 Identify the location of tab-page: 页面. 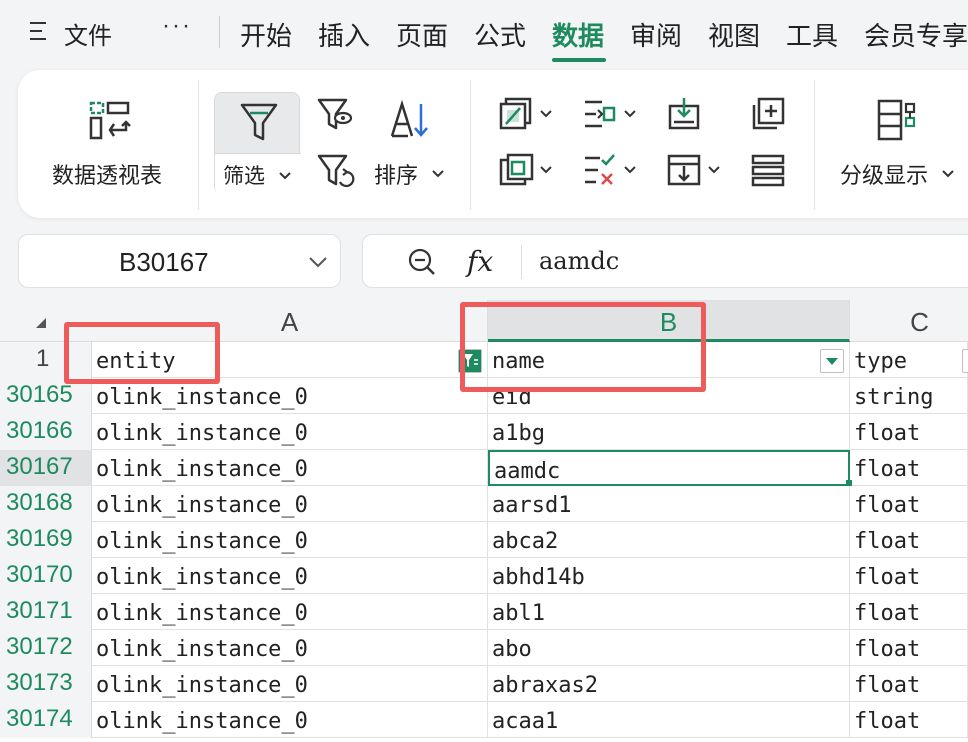
(422, 34).